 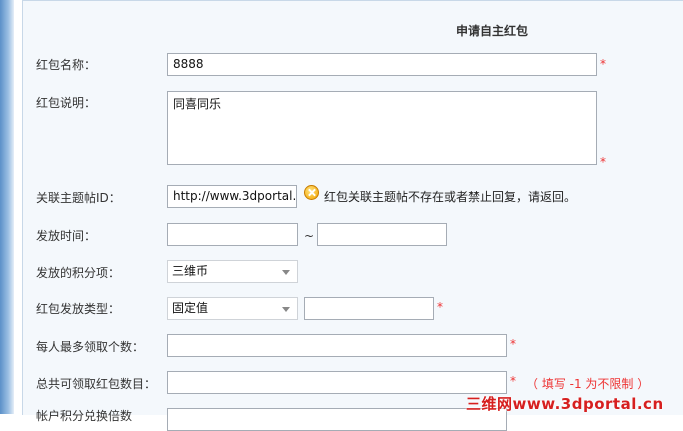 I want to click on label-total: 总共可领取红包数目：, so click(x=96, y=384).